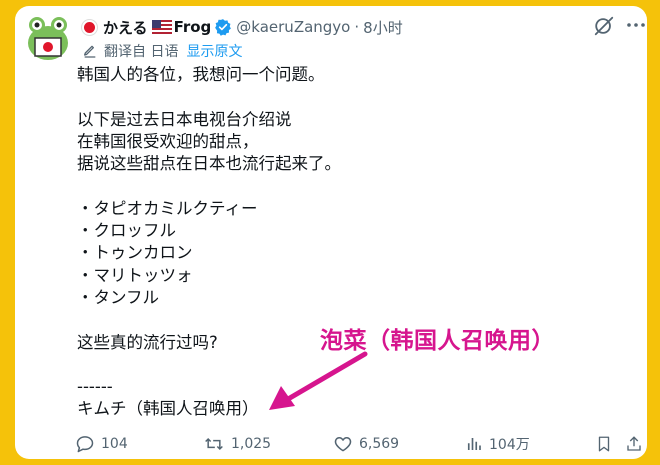 The width and height of the screenshot is (660, 465). What do you see at coordinates (201, 74) in the screenshot?
I see `tweet-line: 韩国人的各位，我想问一个问题。` at bounding box center [201, 74].